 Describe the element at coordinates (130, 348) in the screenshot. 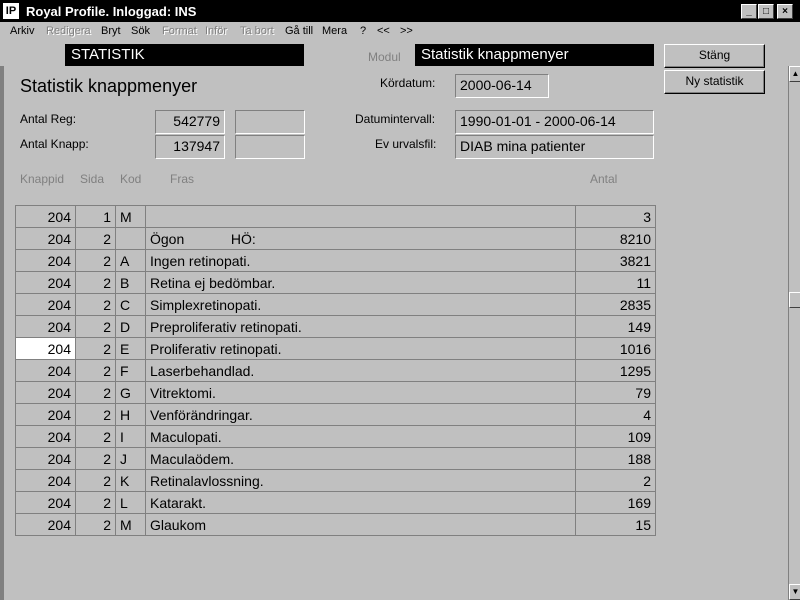

I see `cell-kod: E` at that location.